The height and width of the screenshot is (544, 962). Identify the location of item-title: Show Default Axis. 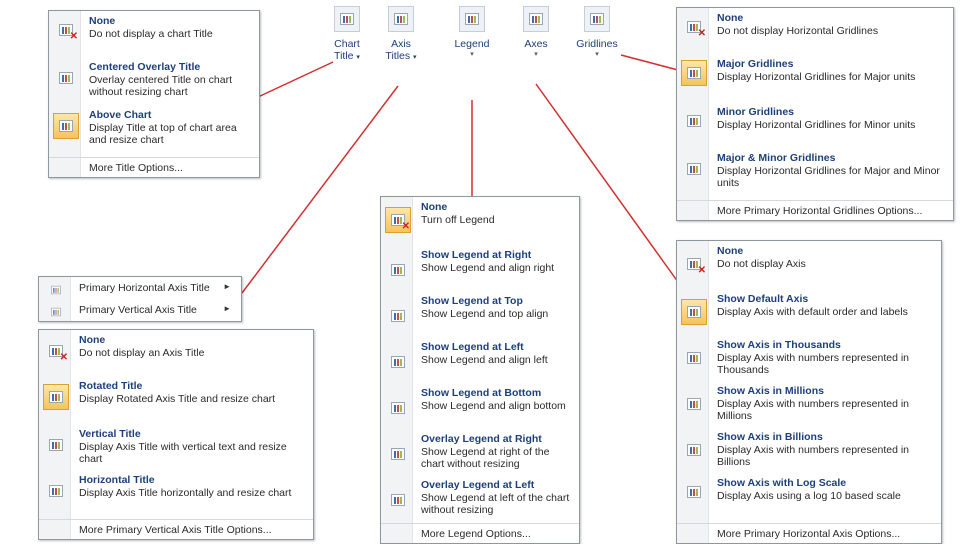
(763, 299).